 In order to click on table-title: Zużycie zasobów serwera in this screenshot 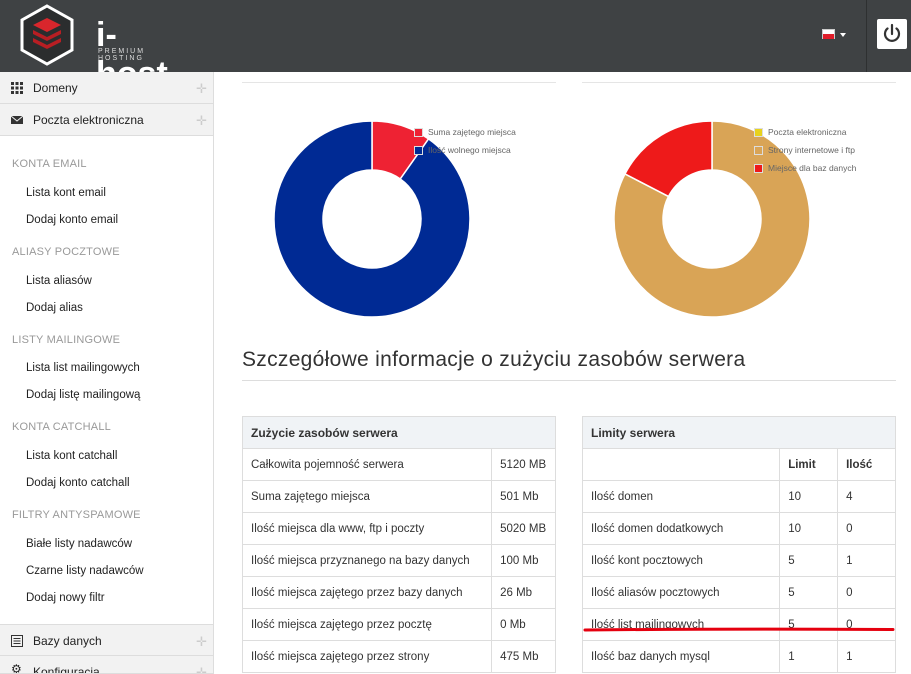, I will do `click(399, 432)`.